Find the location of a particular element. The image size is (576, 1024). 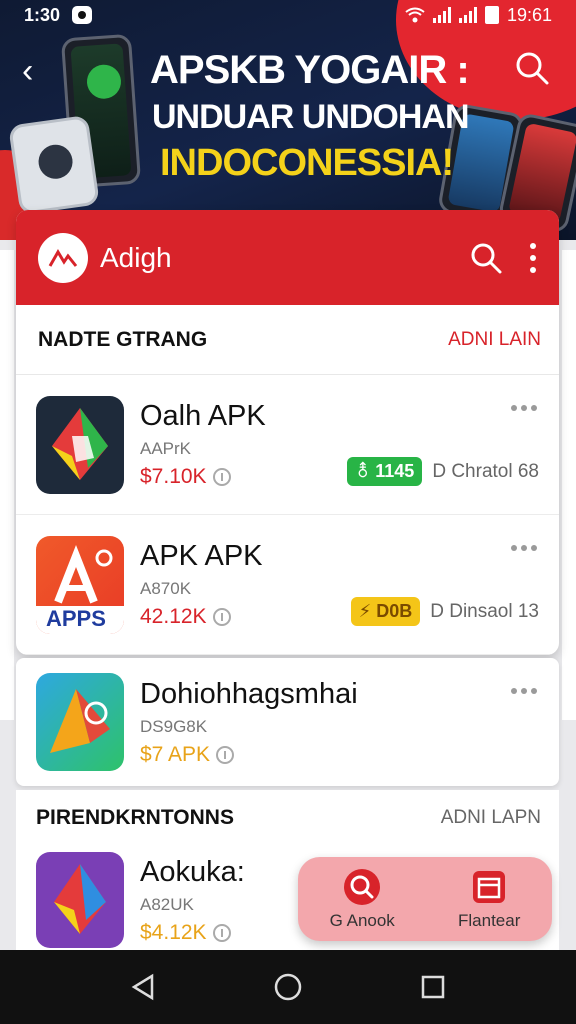

side-card-left is located at coordinates (7, 485).